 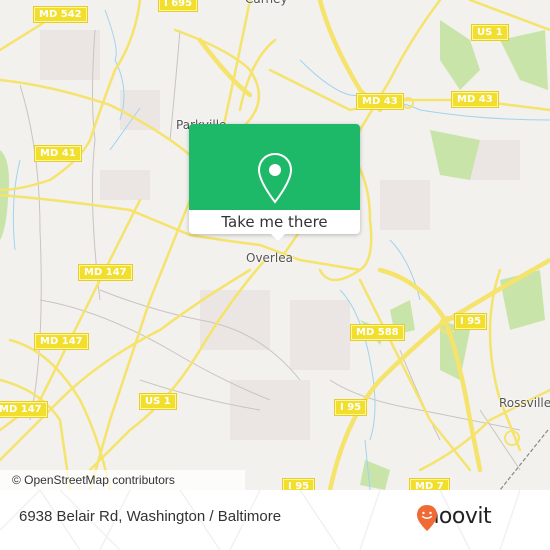 What do you see at coordinates (158, 401) in the screenshot?
I see `road-shield-us-1-south: US 1` at bounding box center [158, 401].